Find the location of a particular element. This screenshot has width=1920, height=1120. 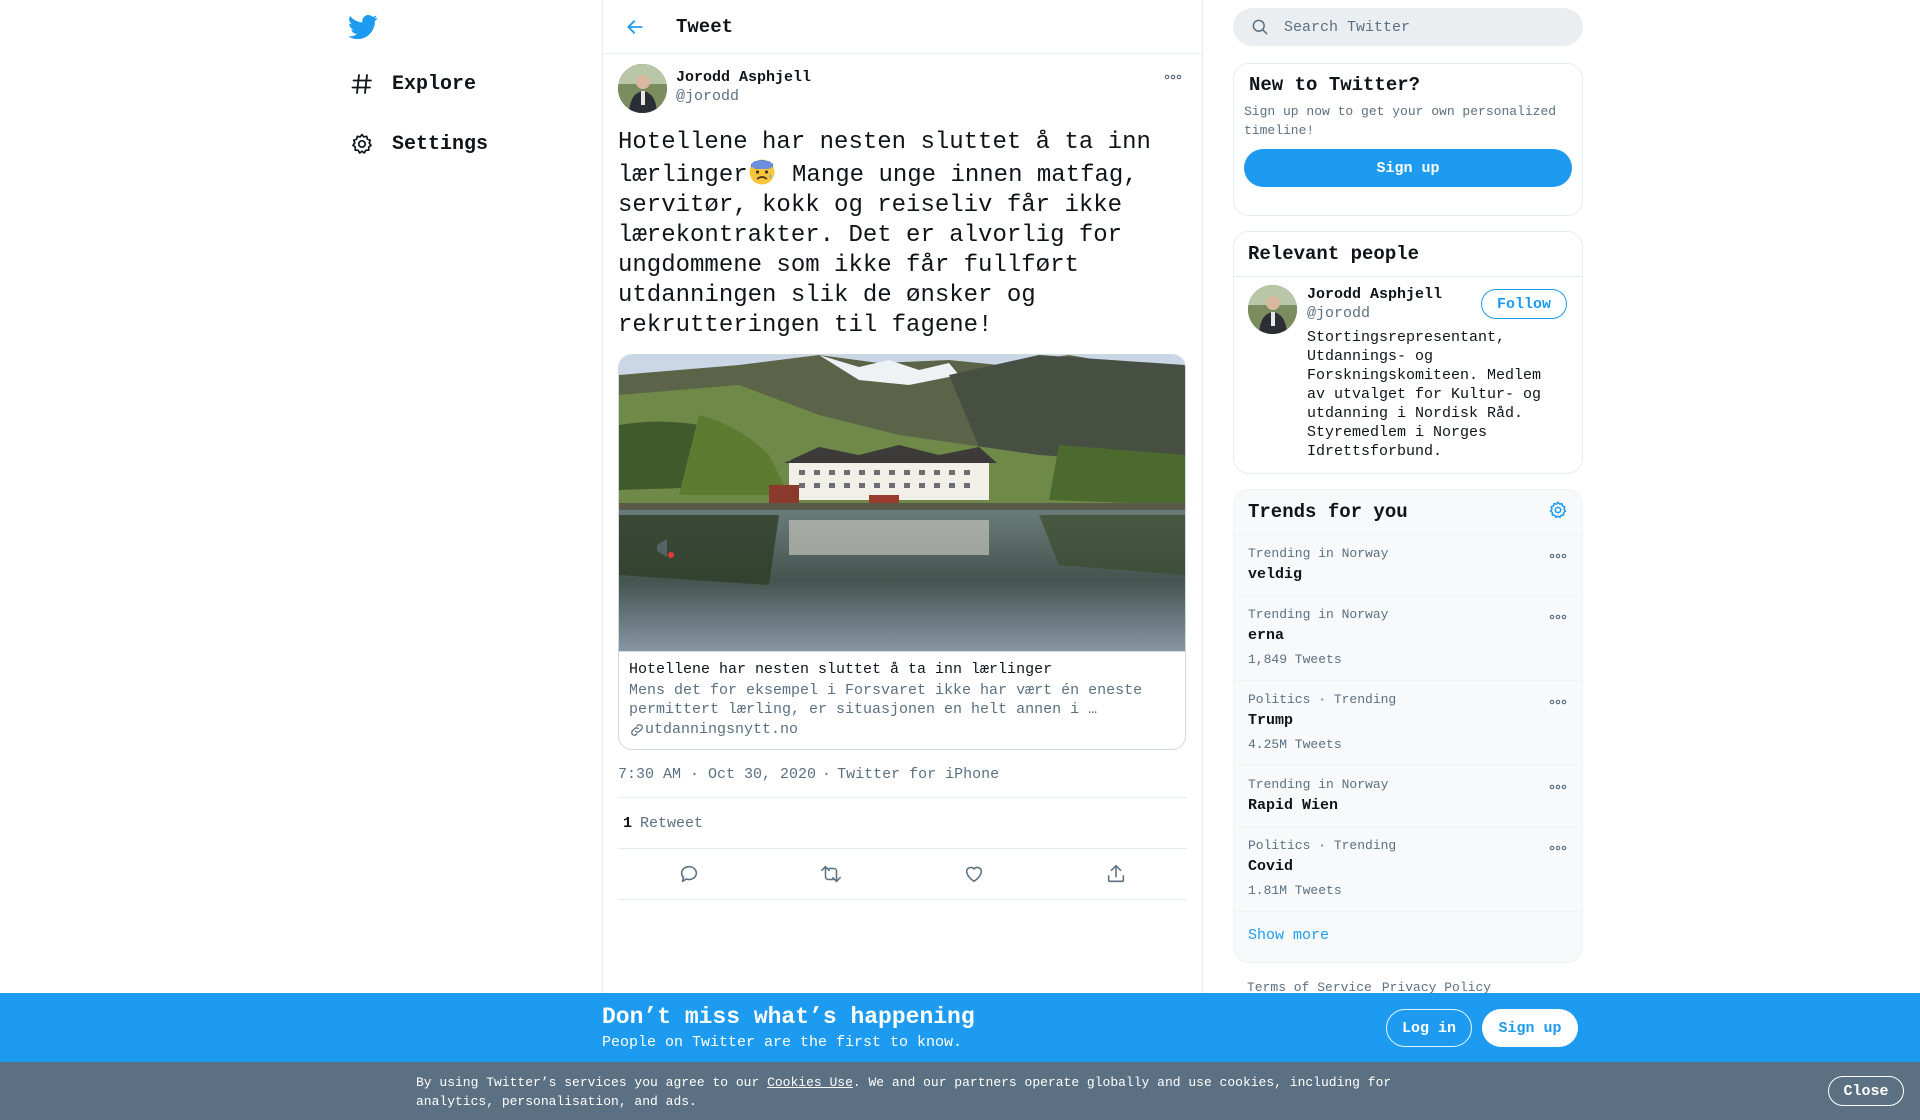

tweet-source: Twitter for iPhone is located at coordinates (918, 774).